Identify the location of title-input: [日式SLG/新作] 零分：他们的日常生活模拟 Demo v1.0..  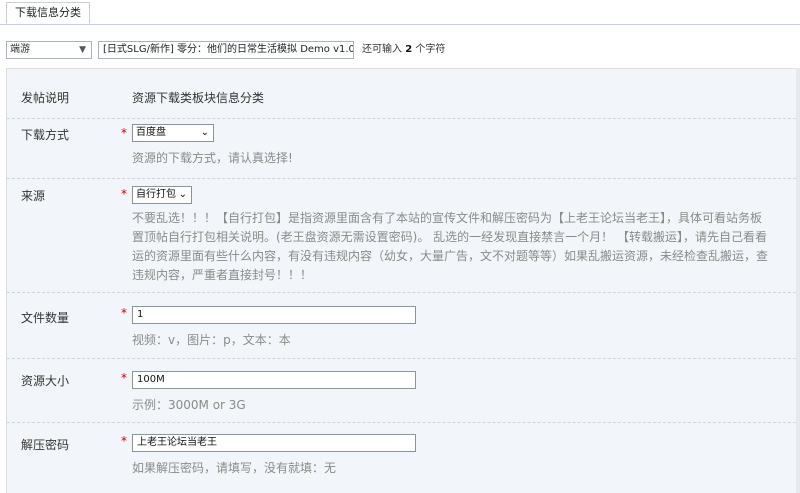
(226, 50).